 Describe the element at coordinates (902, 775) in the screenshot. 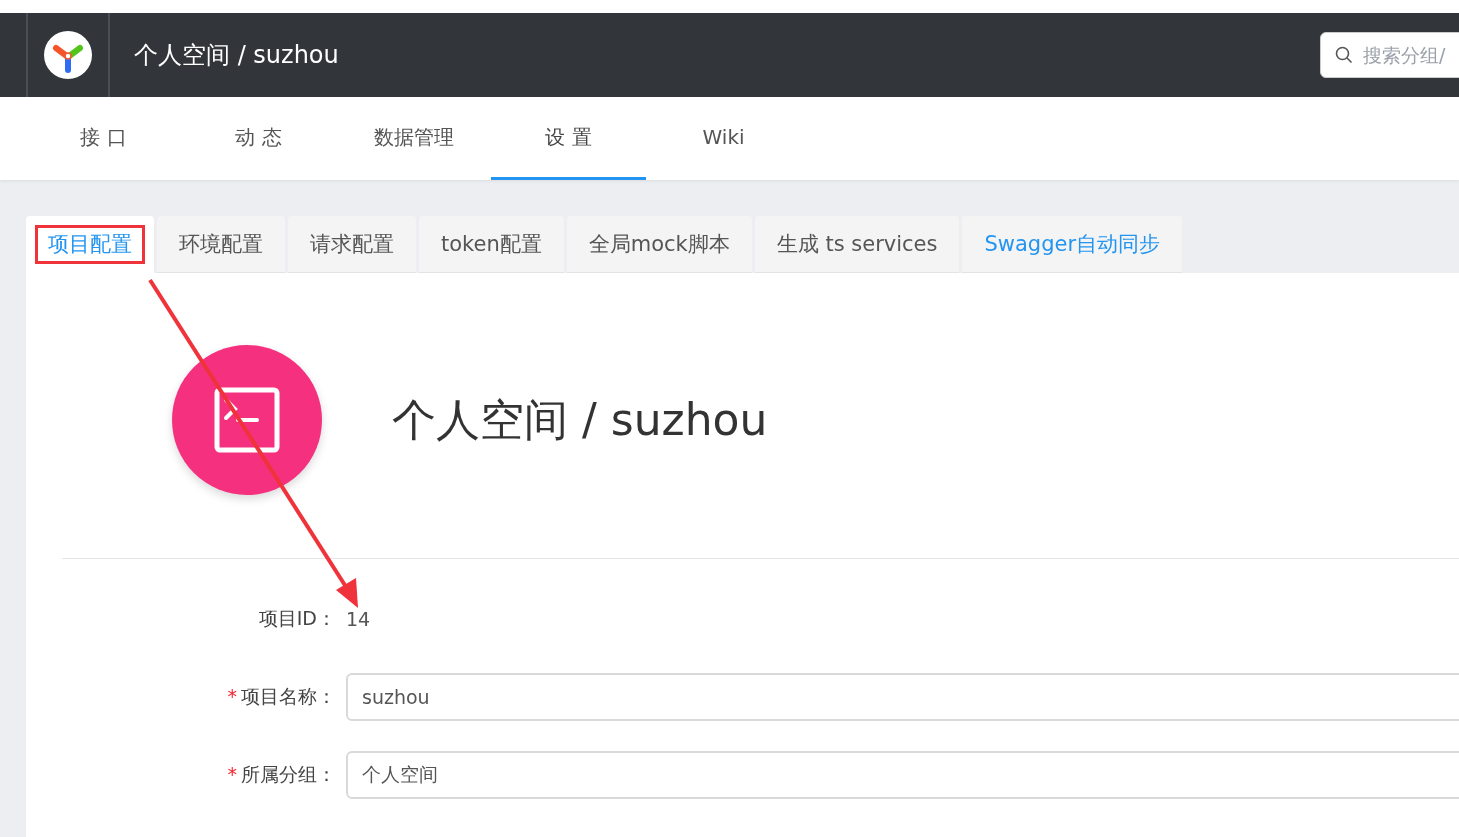

I see `text-field: 个人空间` at that location.